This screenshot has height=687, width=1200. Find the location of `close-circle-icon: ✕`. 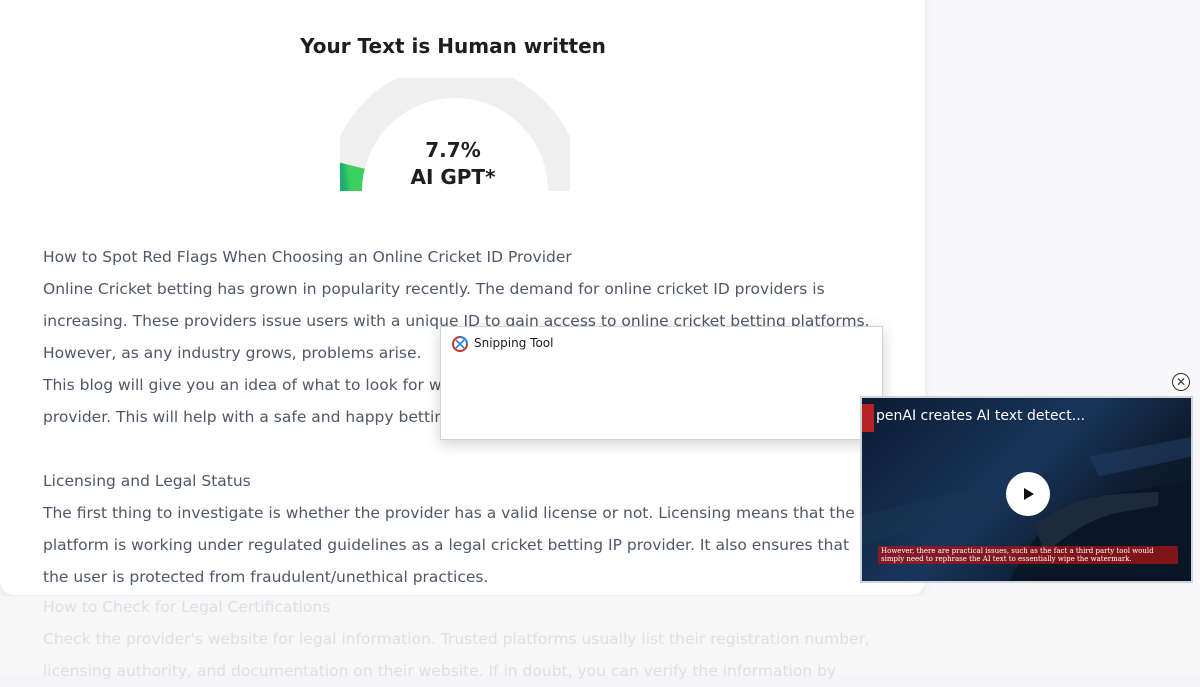

close-circle-icon: ✕ is located at coordinates (1181, 382).